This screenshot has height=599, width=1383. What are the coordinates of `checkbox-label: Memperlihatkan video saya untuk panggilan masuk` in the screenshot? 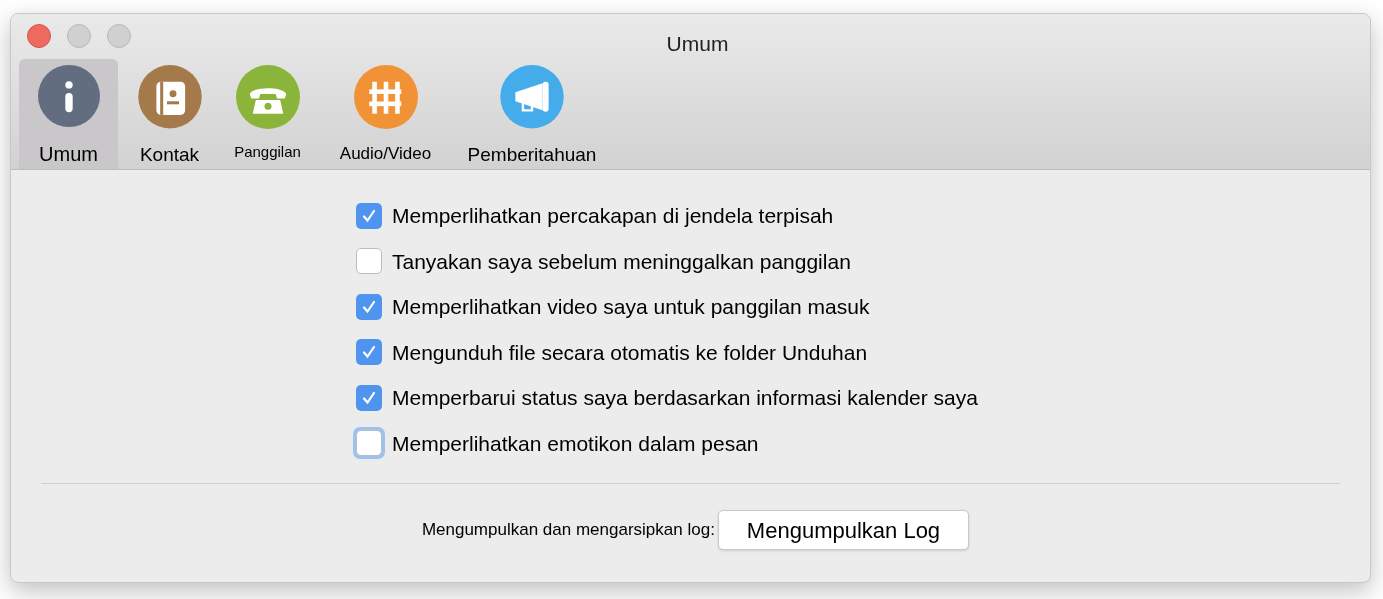 It's located at (631, 307).